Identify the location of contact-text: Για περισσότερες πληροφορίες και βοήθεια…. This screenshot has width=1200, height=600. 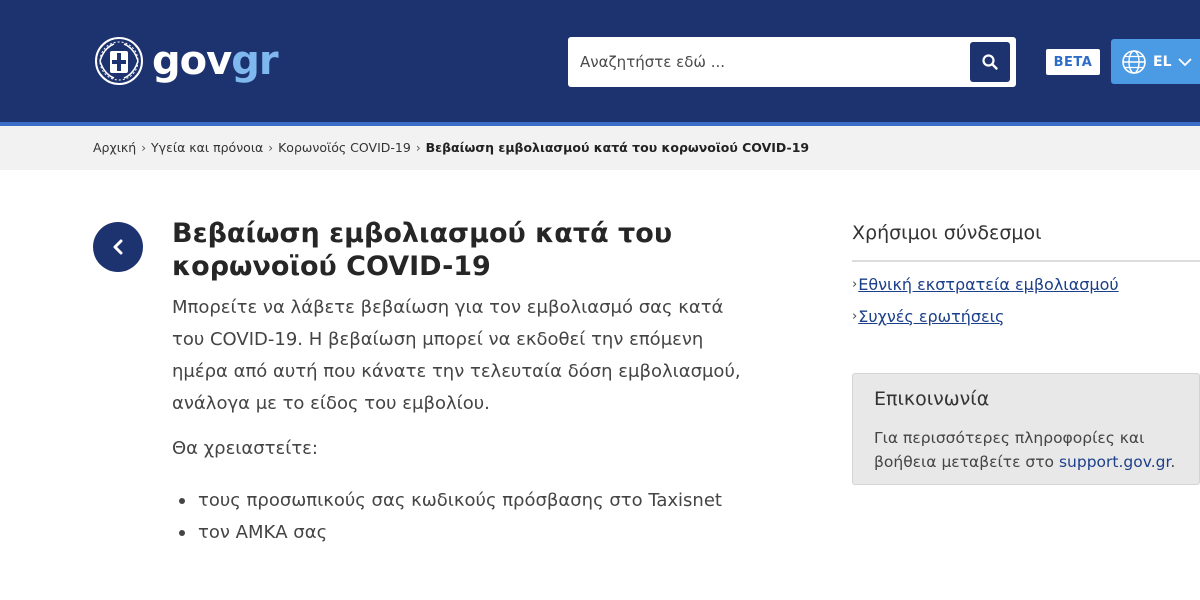
(1034, 450).